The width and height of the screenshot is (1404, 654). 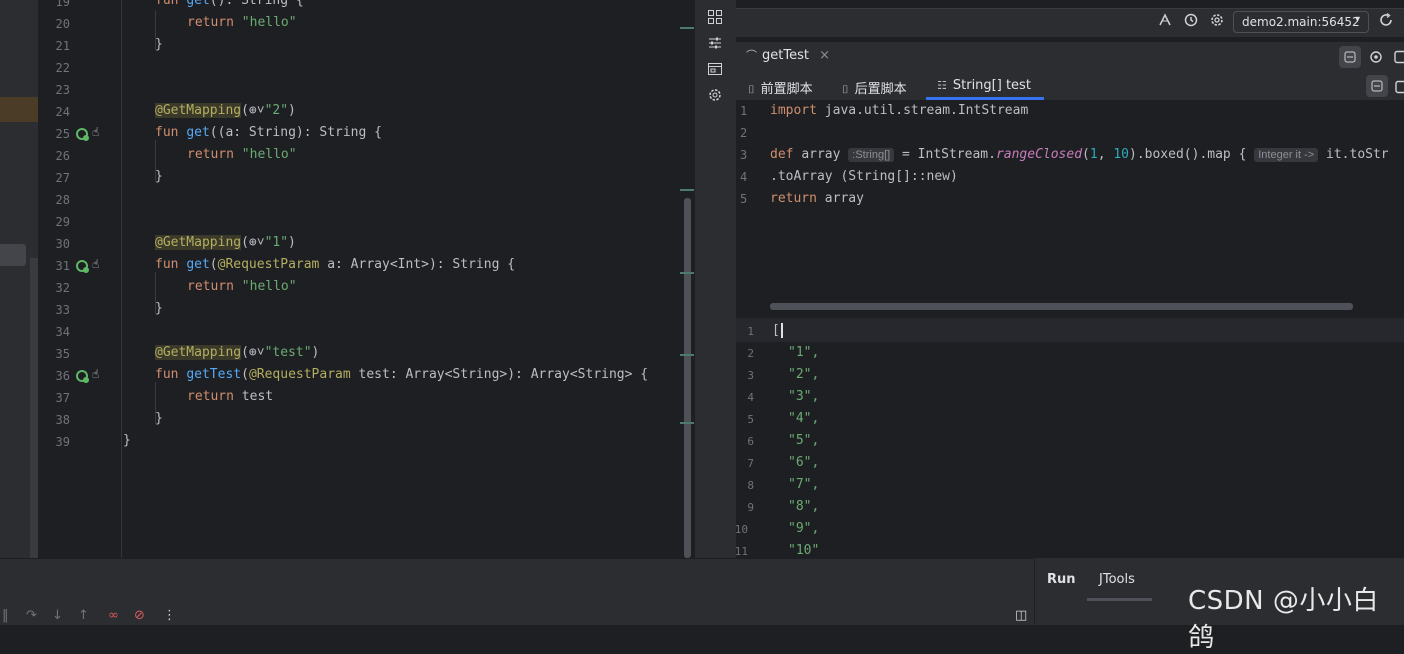 What do you see at coordinates (741, 551) in the screenshot?
I see `line-number: 11` at bounding box center [741, 551].